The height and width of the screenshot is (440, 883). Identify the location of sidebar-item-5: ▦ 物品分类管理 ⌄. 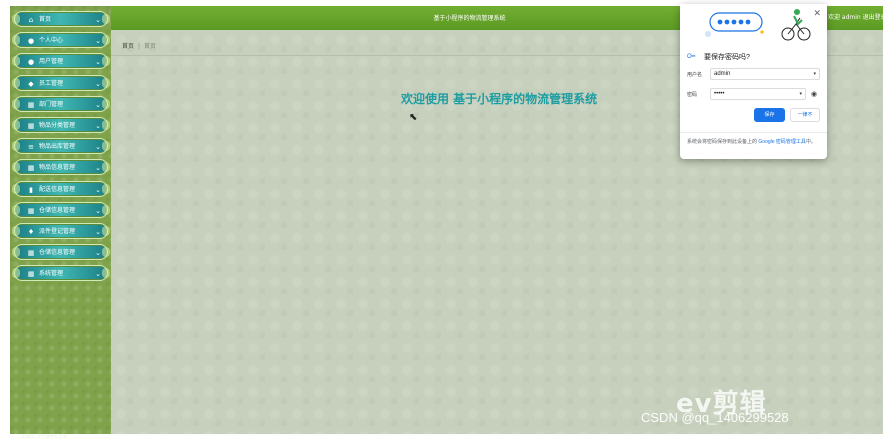
(61, 125).